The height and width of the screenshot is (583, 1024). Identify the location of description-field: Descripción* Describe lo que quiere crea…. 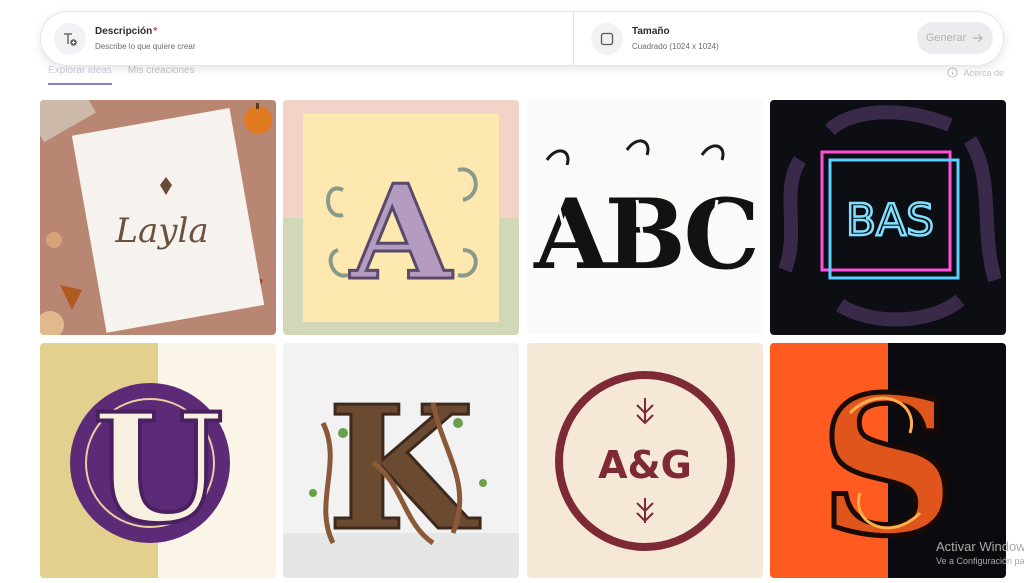
(307, 38).